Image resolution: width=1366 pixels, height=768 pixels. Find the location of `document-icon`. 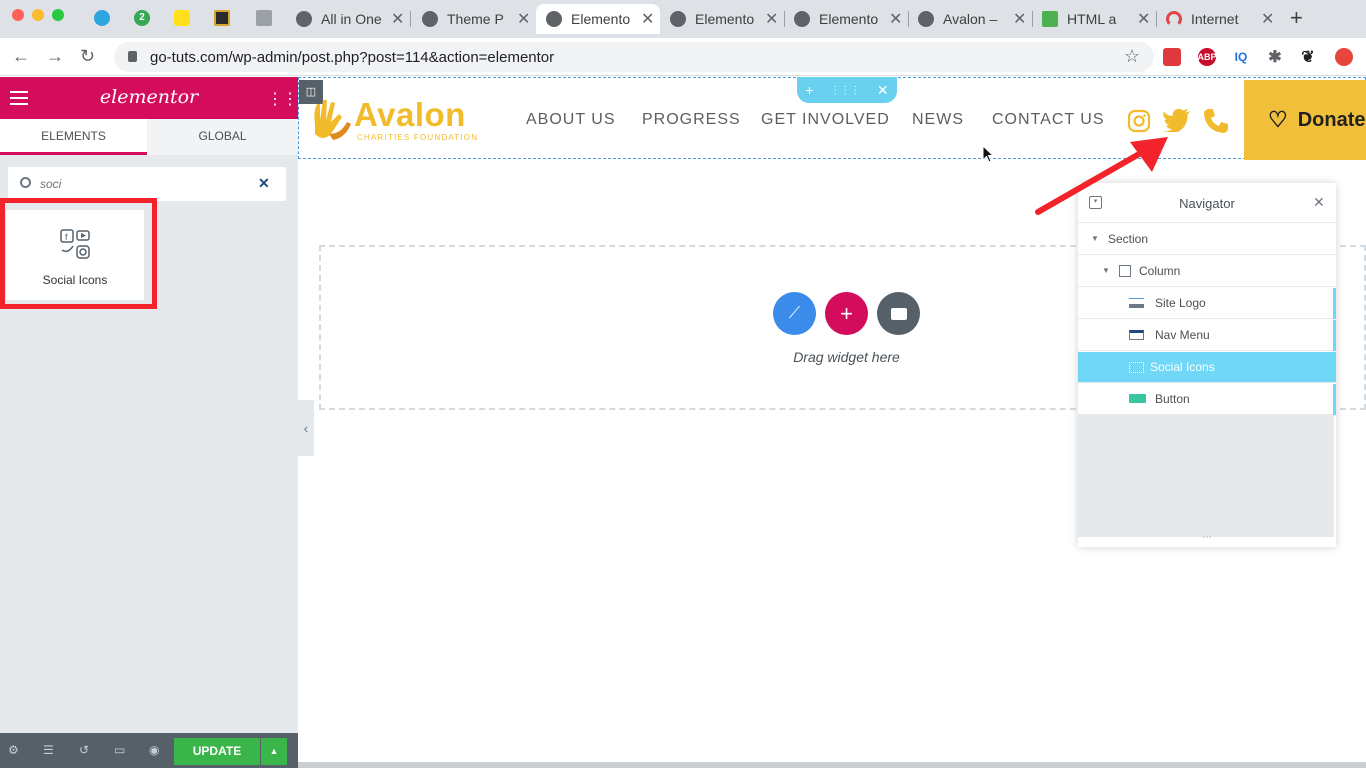

document-icon is located at coordinates (264, 18).